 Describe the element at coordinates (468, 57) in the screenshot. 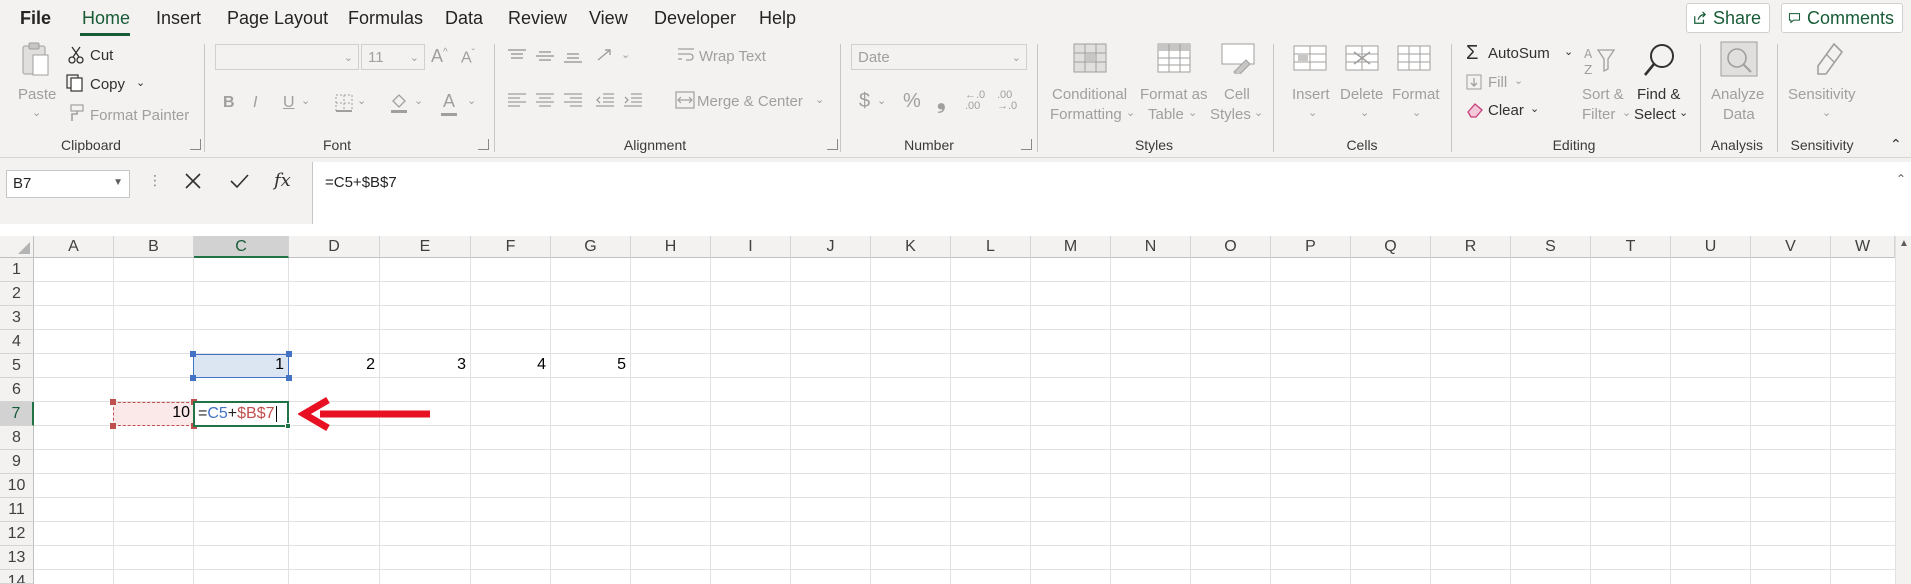

I see `decrease-font-icon: Aˇ` at that location.